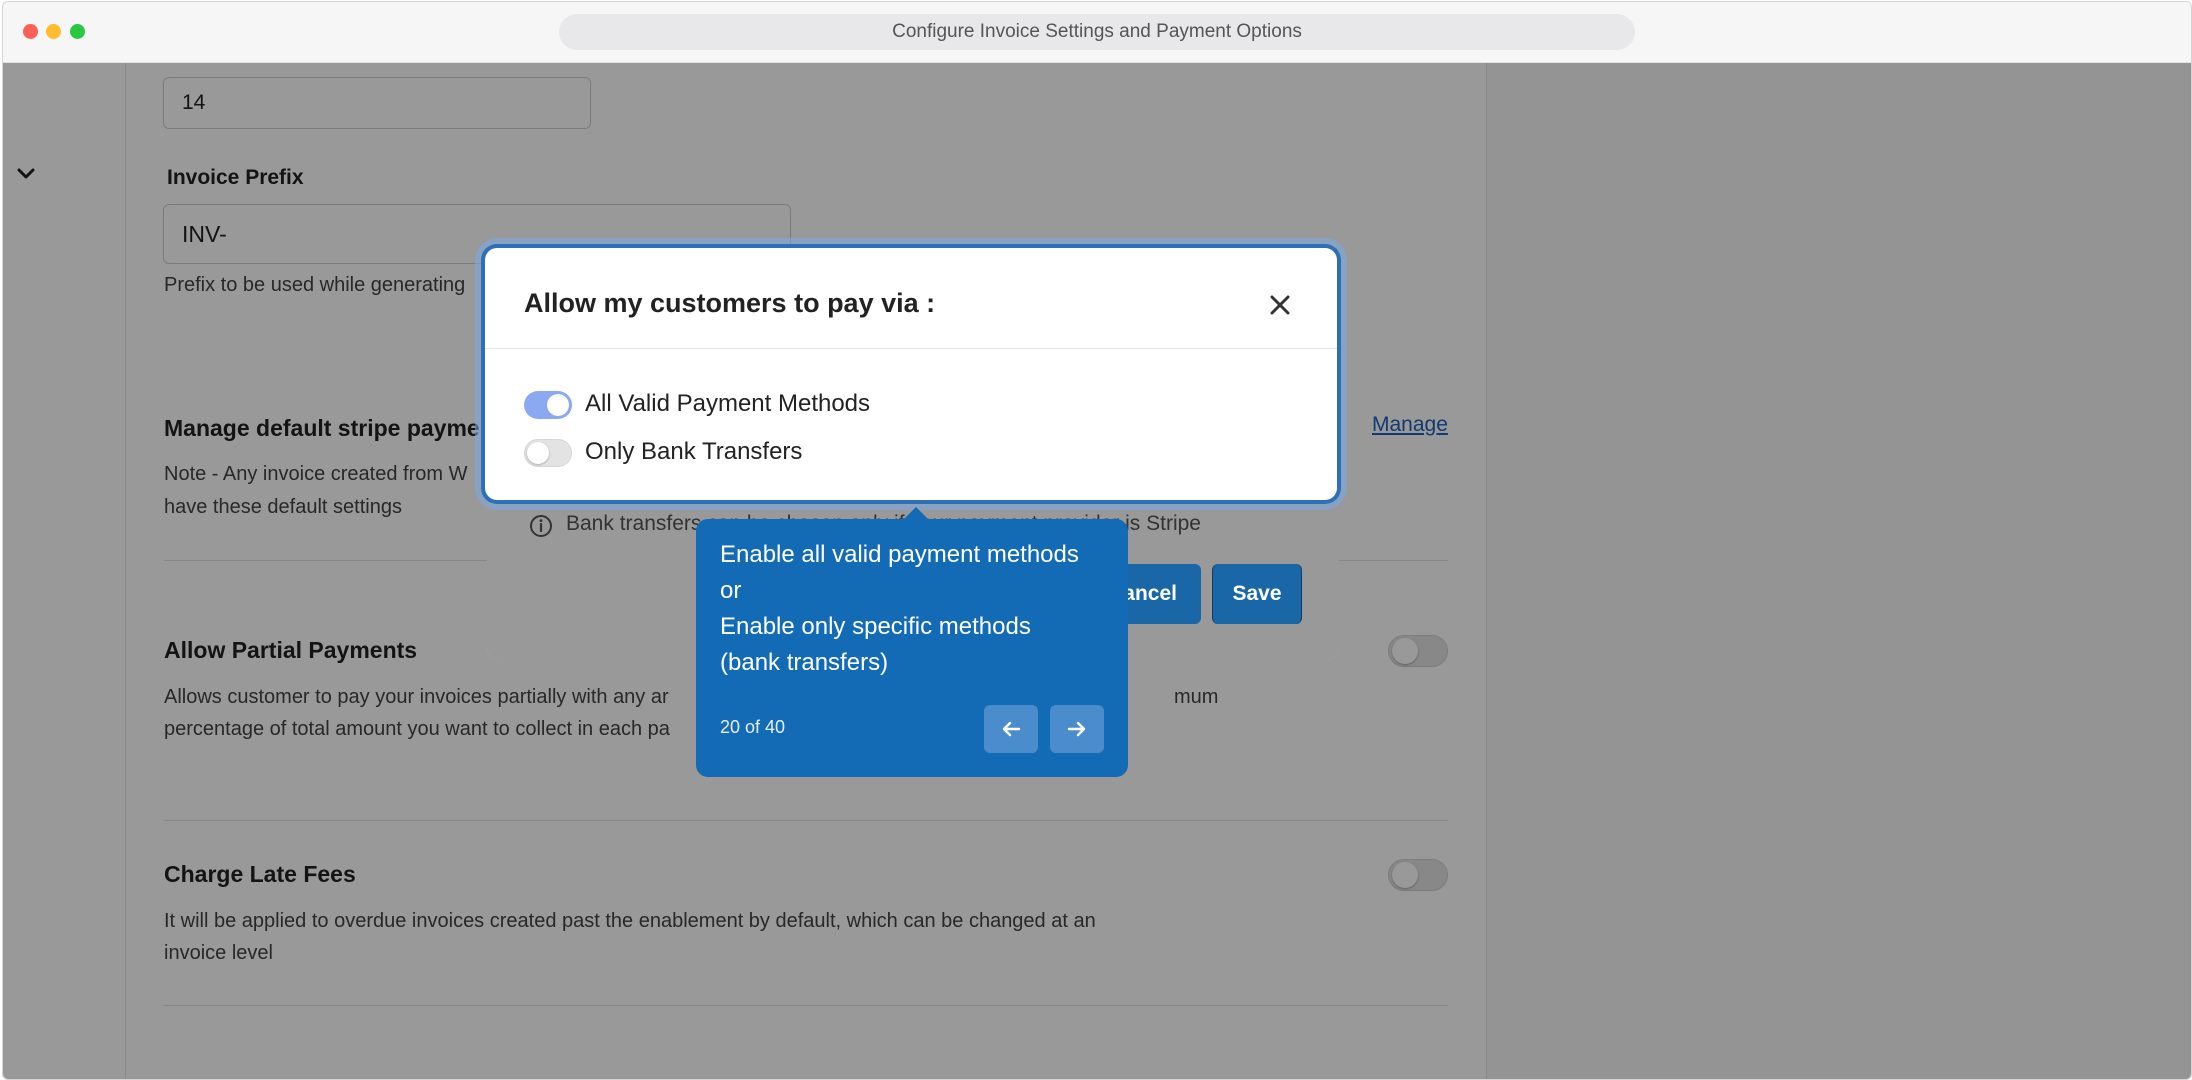 The width and height of the screenshot is (2192, 1080). Describe the element at coordinates (53, 31) in the screenshot. I see `minimize-window-button` at that location.